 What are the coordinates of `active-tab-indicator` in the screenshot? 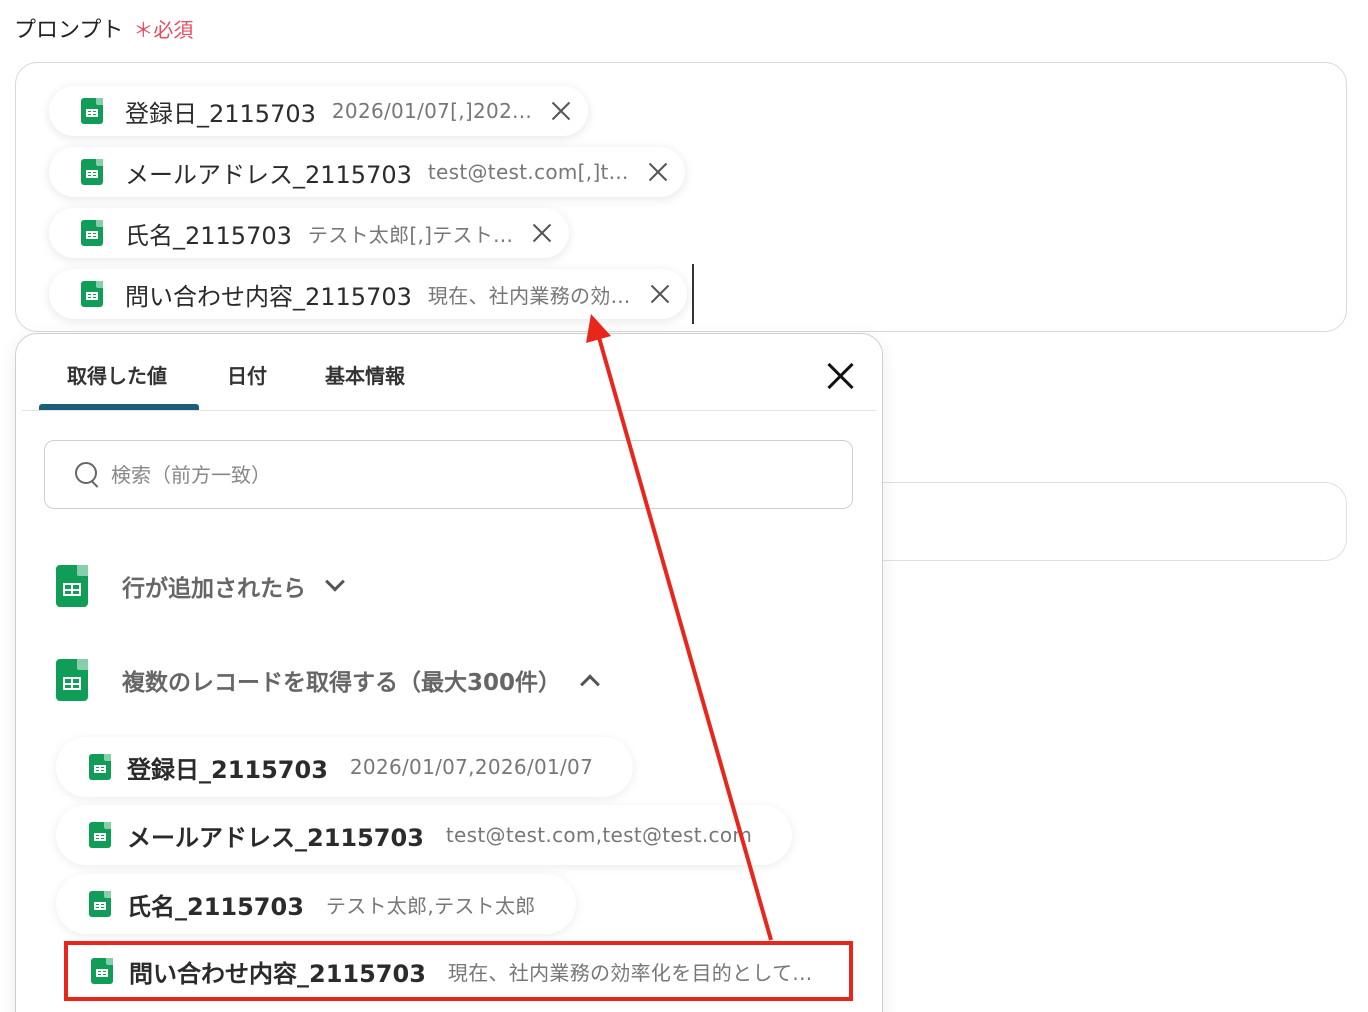 It's located at (119, 407).